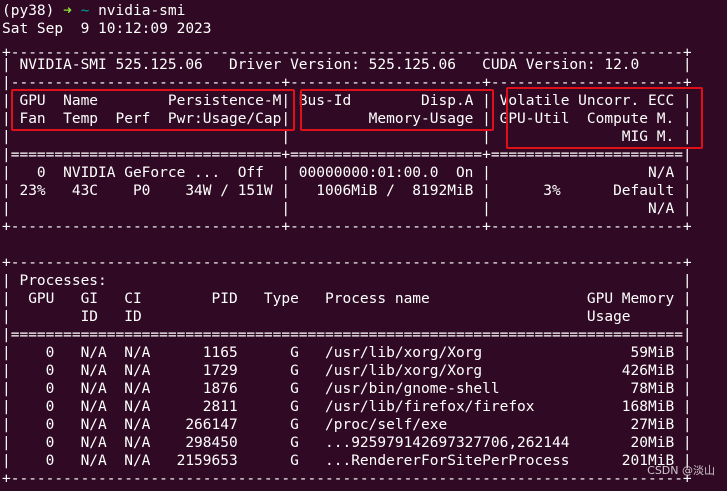 The image size is (727, 491). What do you see at coordinates (397, 110) in the screenshot?
I see `highlight-box-bus-columns` at bounding box center [397, 110].